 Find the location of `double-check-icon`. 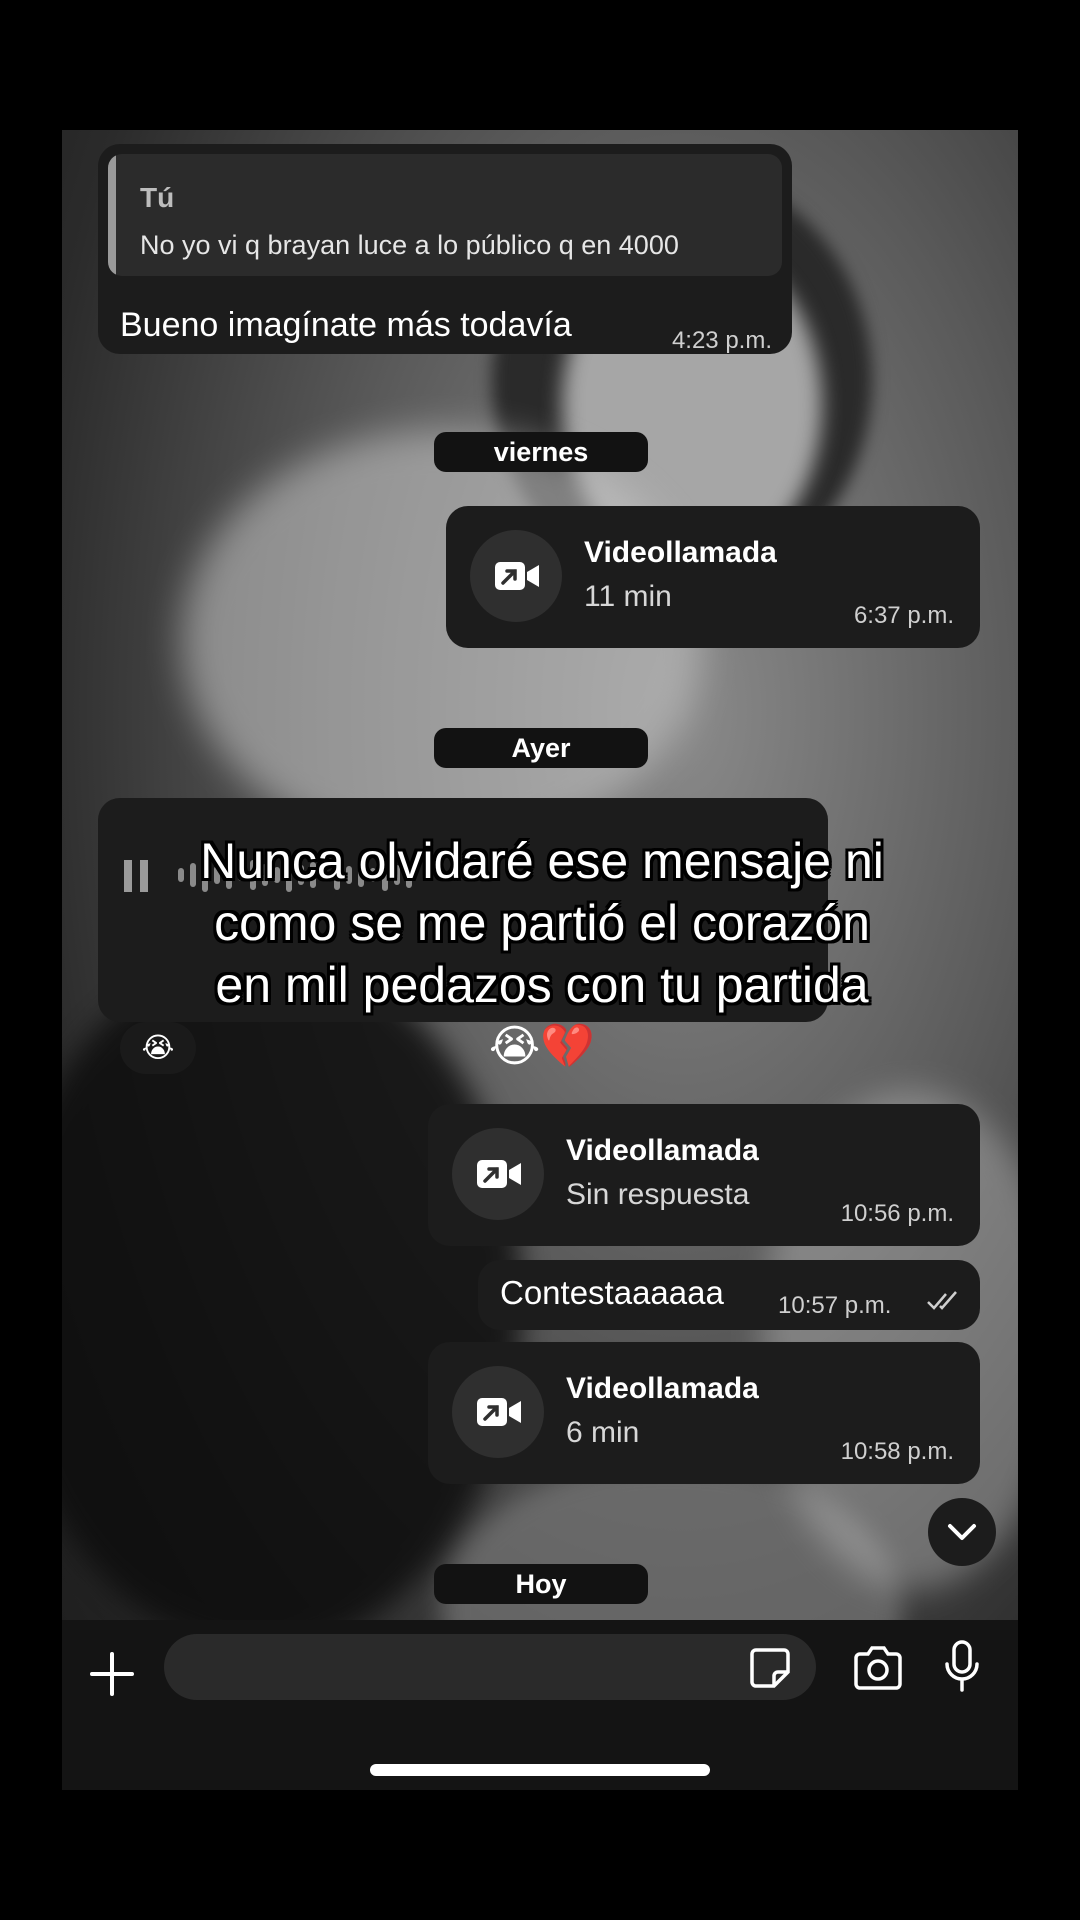

double-check-icon is located at coordinates (942, 1300).